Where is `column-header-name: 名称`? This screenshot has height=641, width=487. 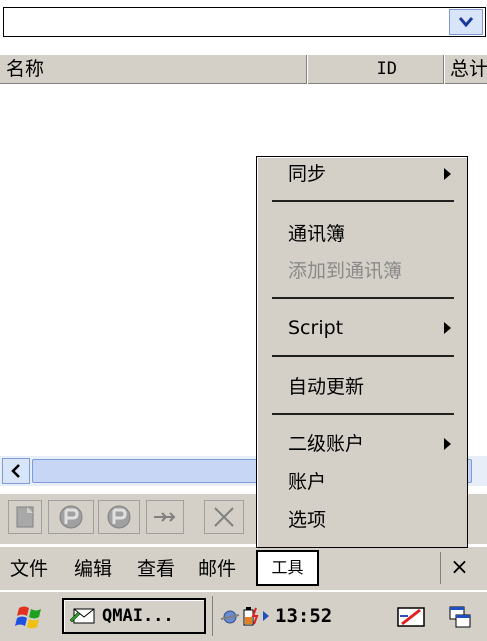
column-header-name: 名称 is located at coordinates (153, 69).